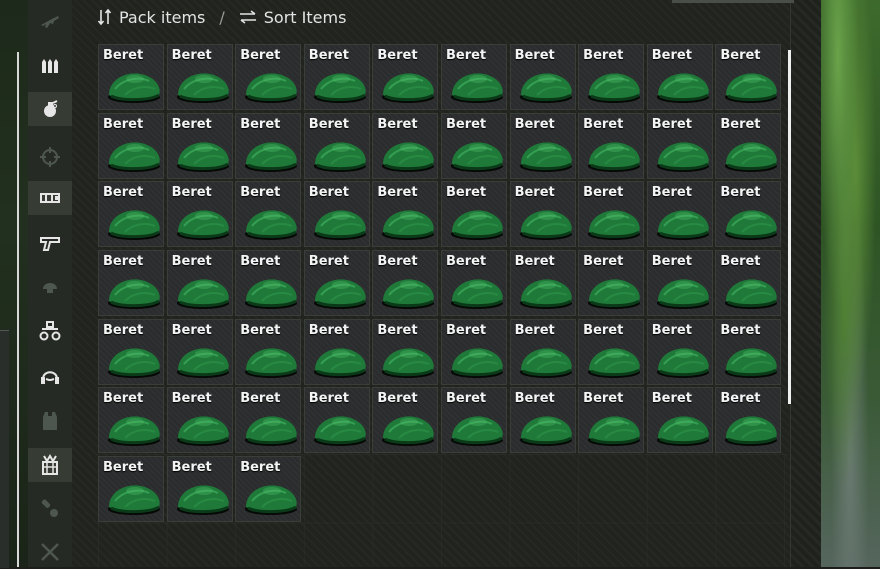 The image size is (880, 569). I want to click on category-magazine-button, so click(50, 198).